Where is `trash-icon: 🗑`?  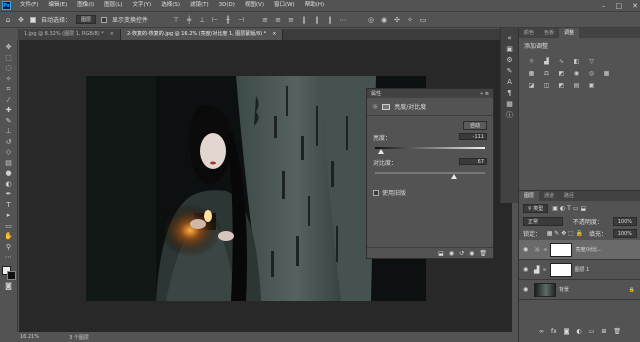 trash-icon: 🗑 is located at coordinates (483, 253).